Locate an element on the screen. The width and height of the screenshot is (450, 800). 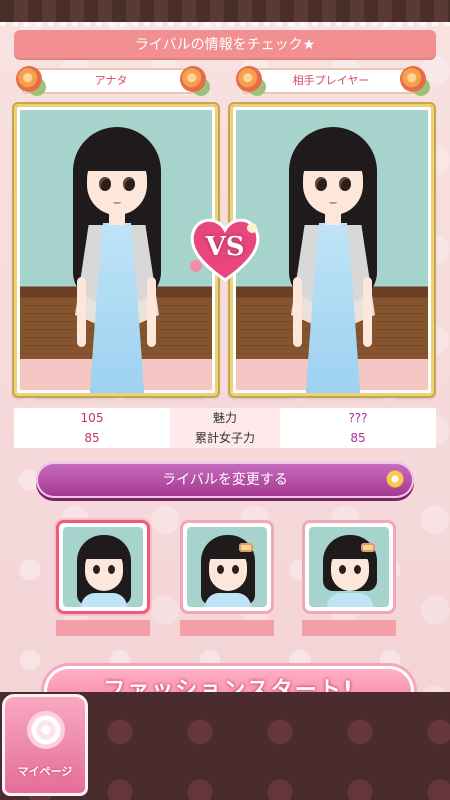
stat-label-girl-power: 累計女子力 is located at coordinates (225, 438).